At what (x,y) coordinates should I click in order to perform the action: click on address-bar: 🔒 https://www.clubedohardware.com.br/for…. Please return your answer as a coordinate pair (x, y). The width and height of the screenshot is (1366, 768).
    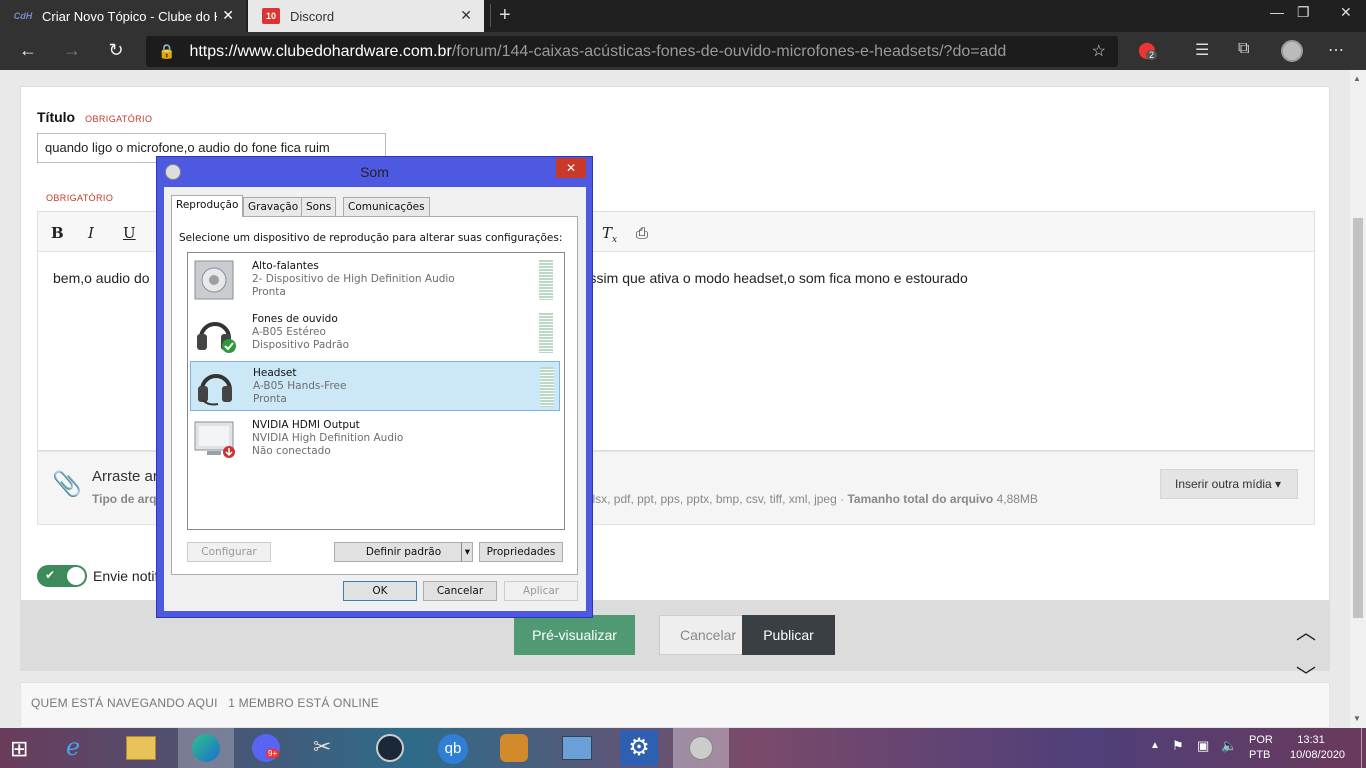
    Looking at the image, I should click on (632, 51).